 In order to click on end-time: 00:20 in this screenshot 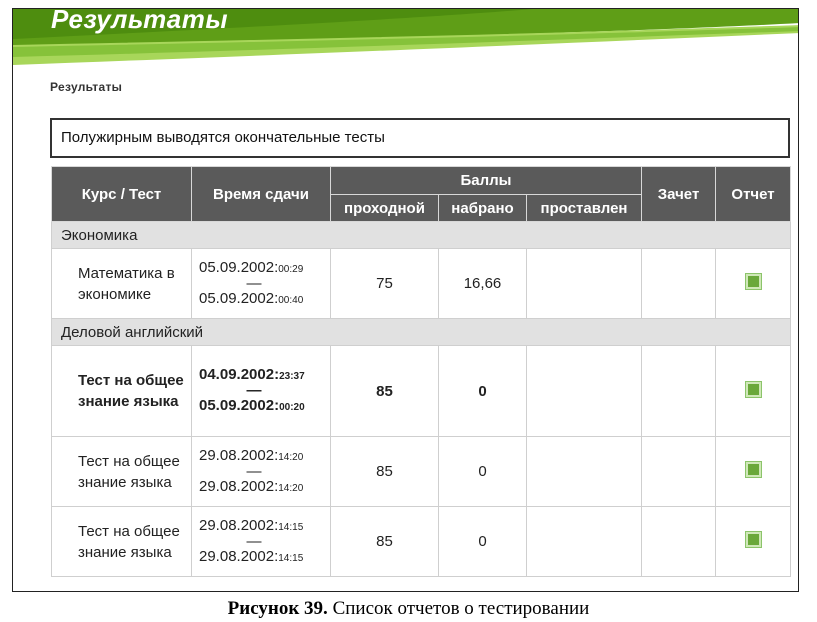, I will do `click(292, 407)`.